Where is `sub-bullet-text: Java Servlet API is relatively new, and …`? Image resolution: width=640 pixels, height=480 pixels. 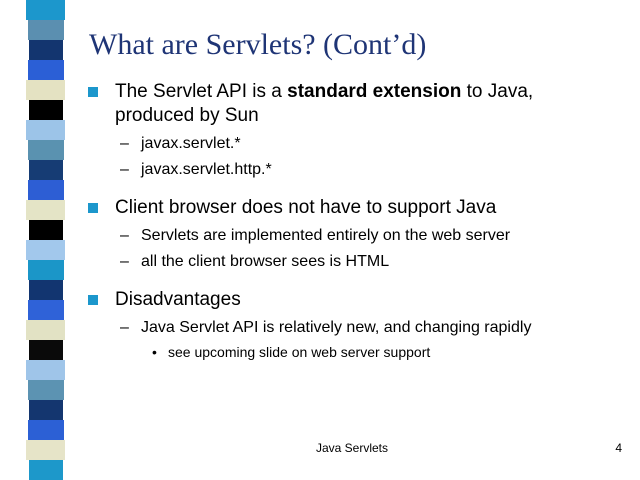 sub-bullet-text: Java Servlet API is relatively new, and … is located at coordinates (336, 327).